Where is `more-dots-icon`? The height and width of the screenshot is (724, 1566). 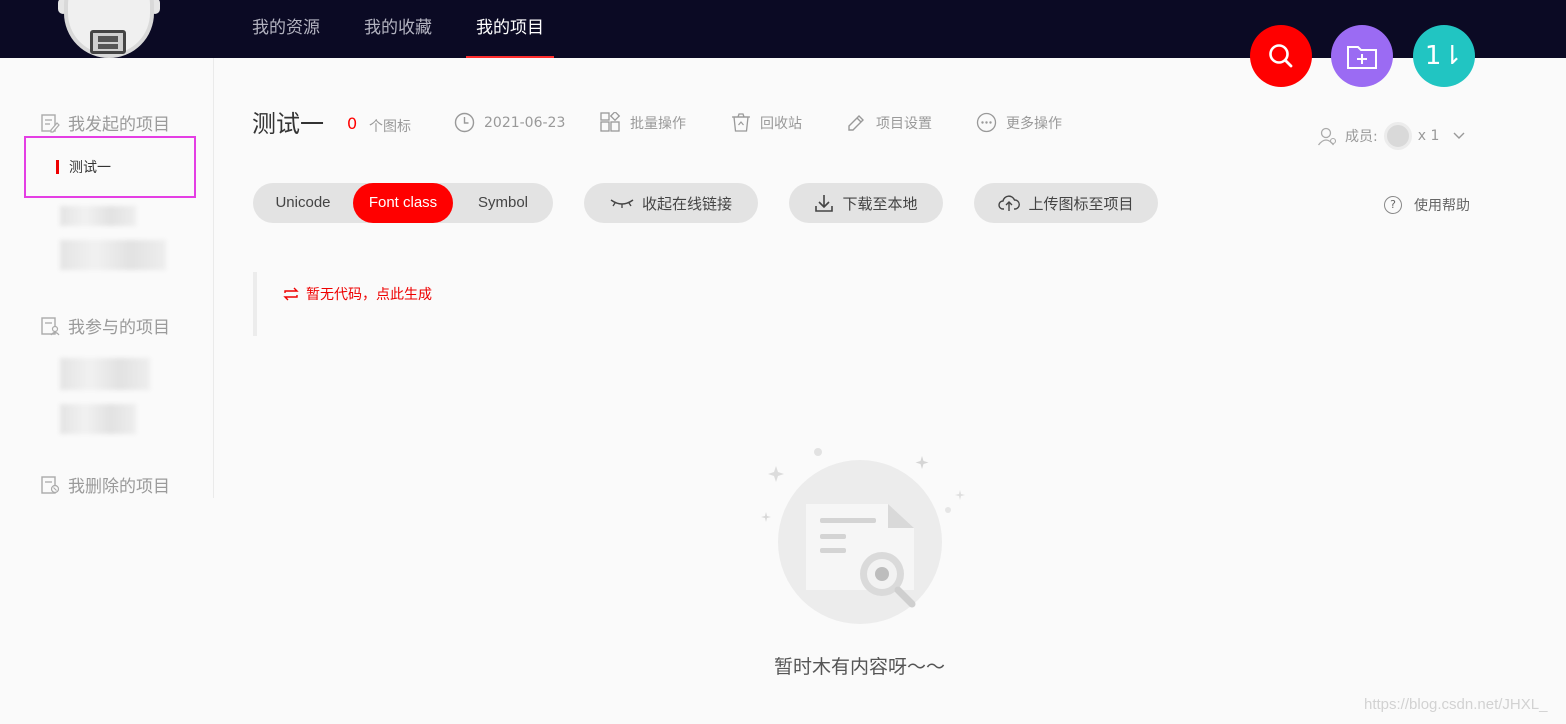 more-dots-icon is located at coordinates (986, 122).